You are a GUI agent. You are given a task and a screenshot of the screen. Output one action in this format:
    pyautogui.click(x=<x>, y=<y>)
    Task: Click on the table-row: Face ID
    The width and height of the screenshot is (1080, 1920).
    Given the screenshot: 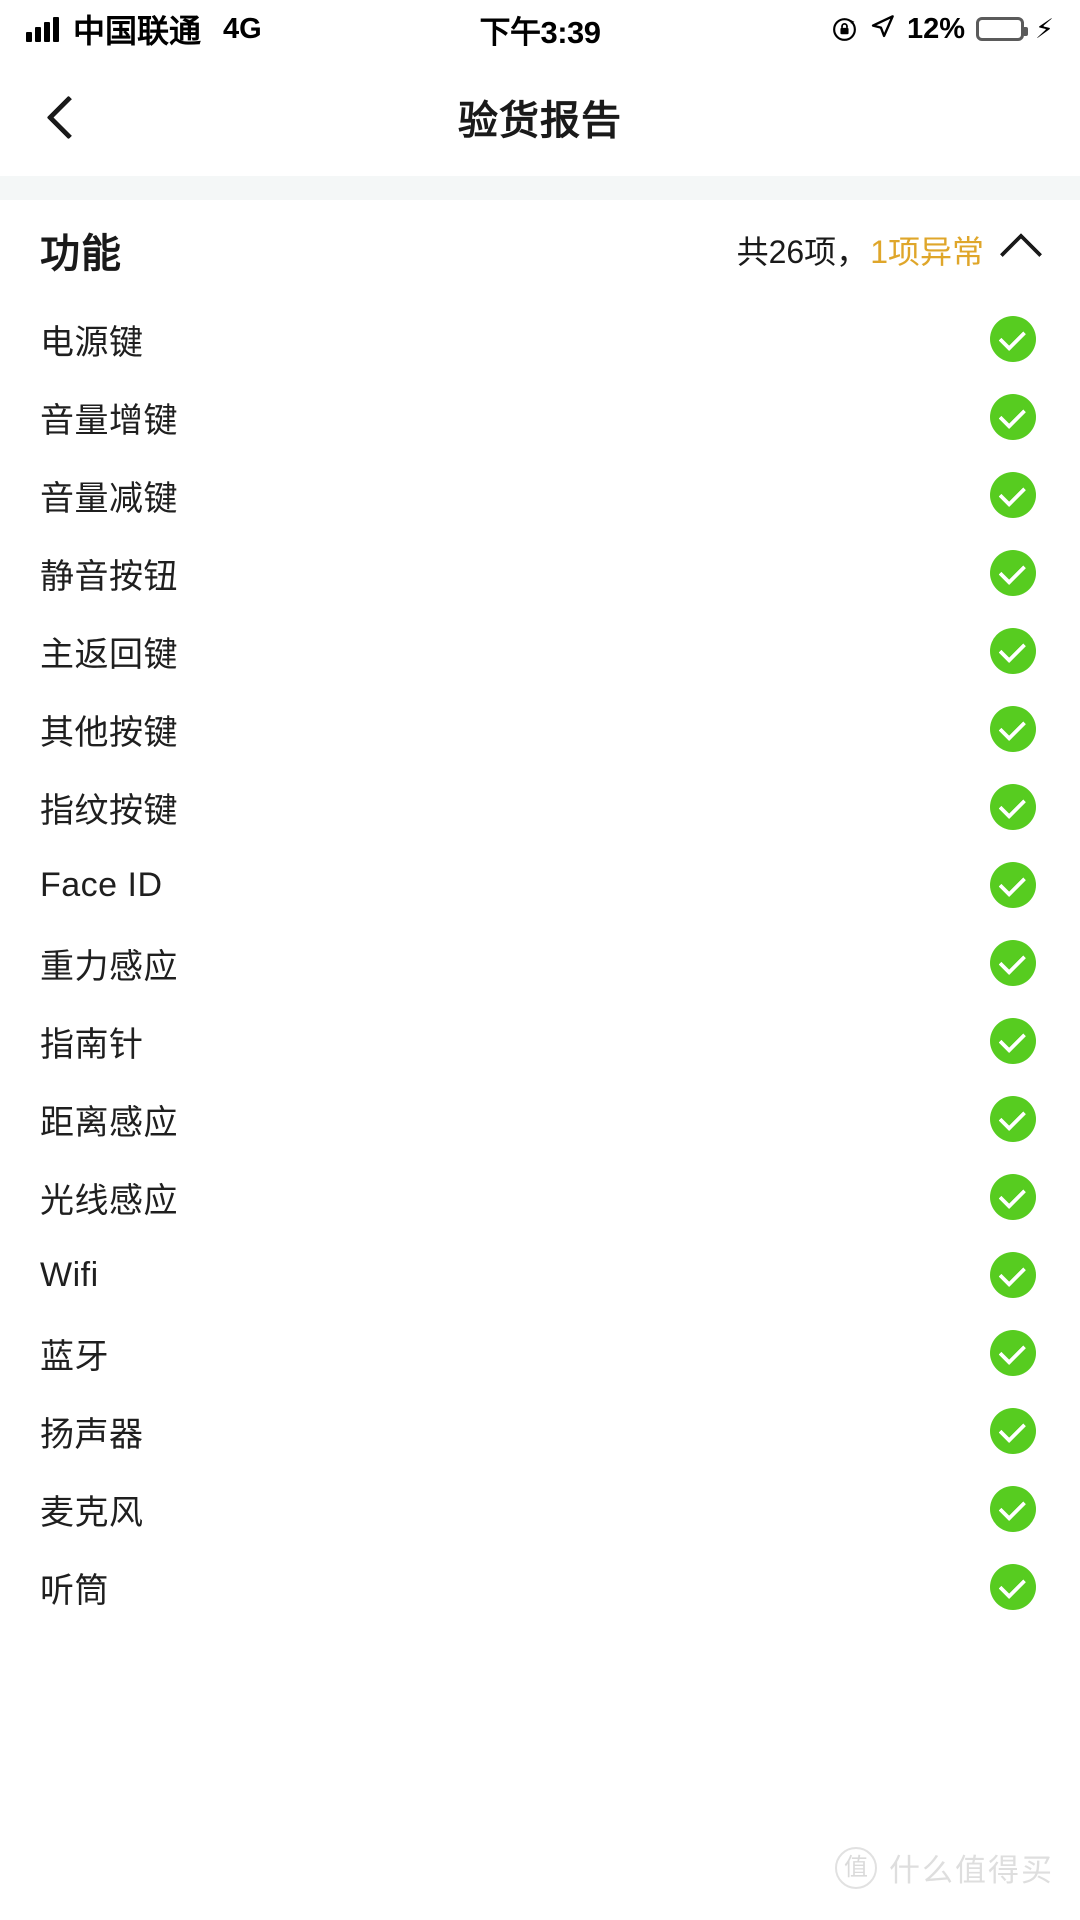 What is the action you would take?
    pyautogui.click(x=540, y=885)
    